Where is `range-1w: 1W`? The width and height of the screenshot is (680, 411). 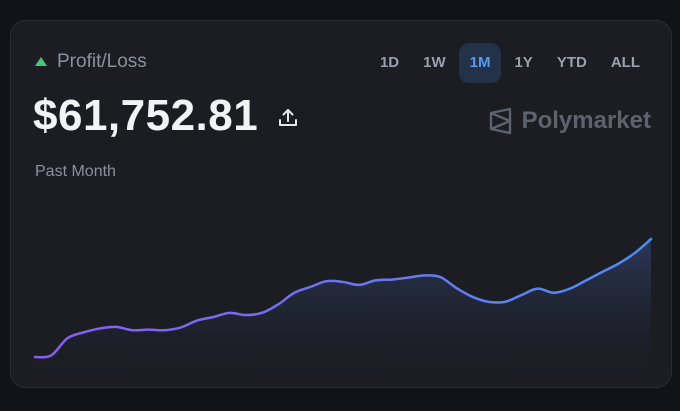 range-1w: 1W is located at coordinates (434, 63).